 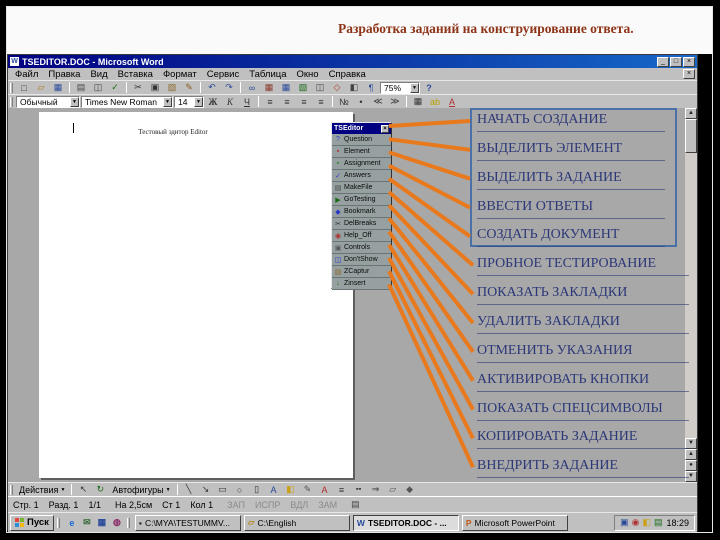 What do you see at coordinates (287, 101) in the screenshot?
I see `align-center-icon: ≡` at bounding box center [287, 101].